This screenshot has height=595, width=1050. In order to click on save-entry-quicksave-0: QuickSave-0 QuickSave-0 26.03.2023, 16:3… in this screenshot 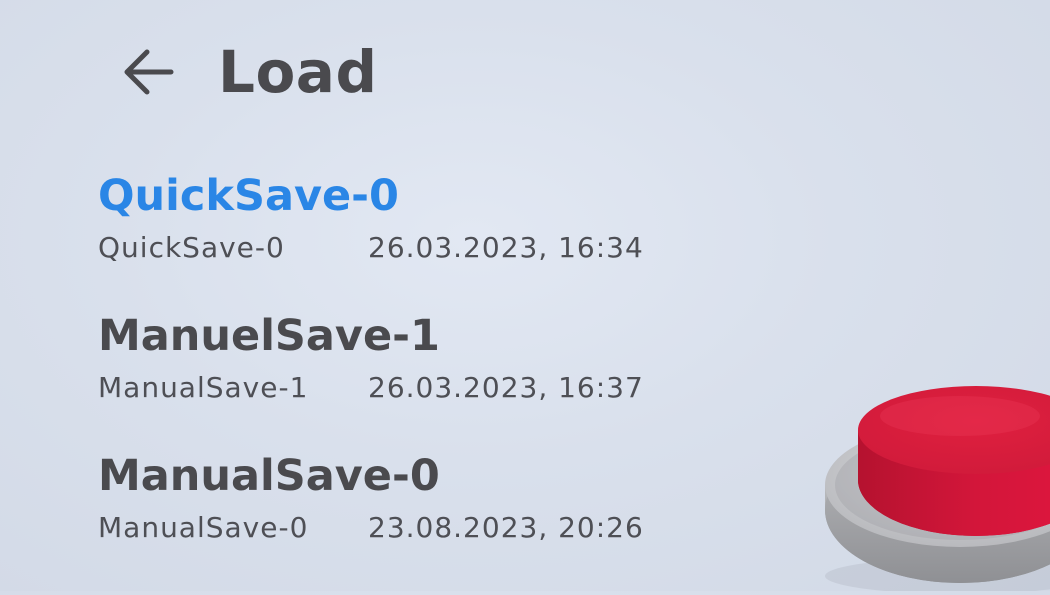, I will do `click(371, 238)`.